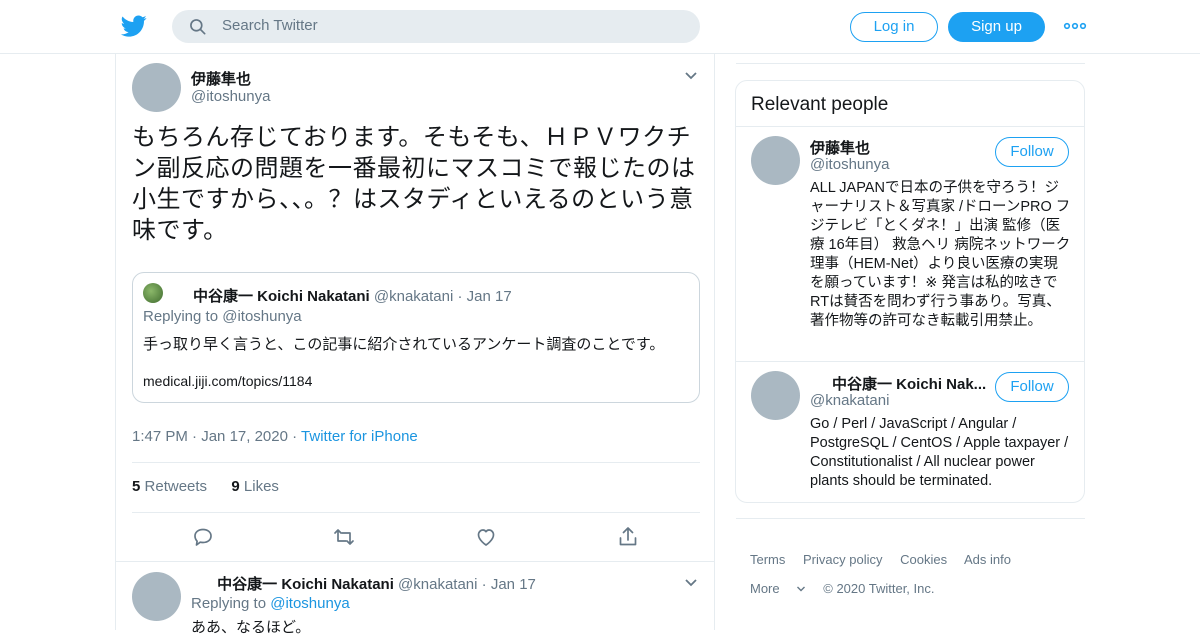 This screenshot has width=1200, height=637. What do you see at coordinates (153, 293) in the screenshot?
I see `quoted-avatar` at bounding box center [153, 293].